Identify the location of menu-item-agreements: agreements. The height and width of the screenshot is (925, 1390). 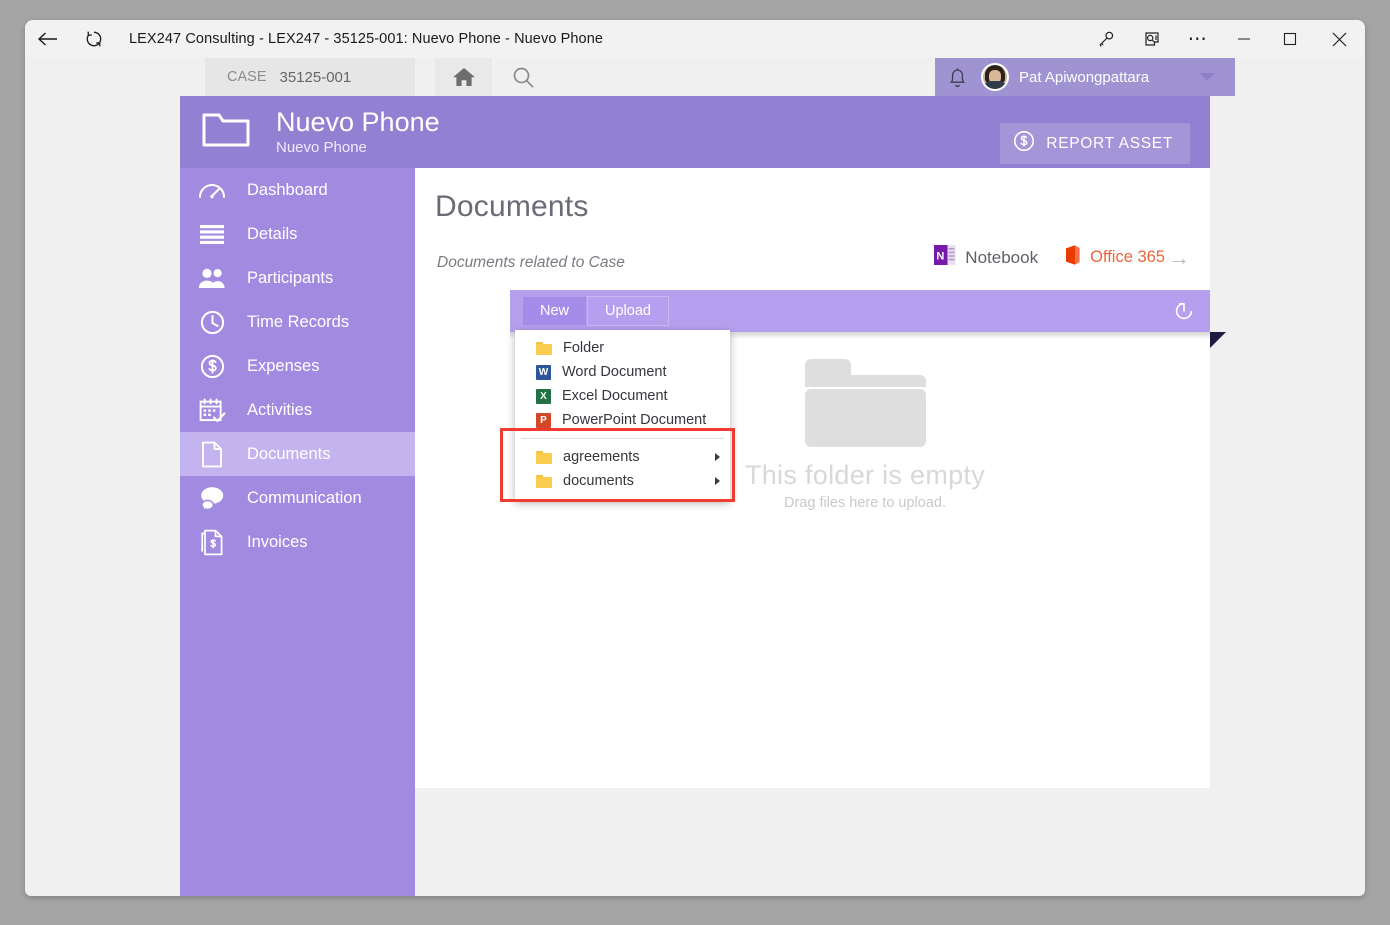
(622, 457).